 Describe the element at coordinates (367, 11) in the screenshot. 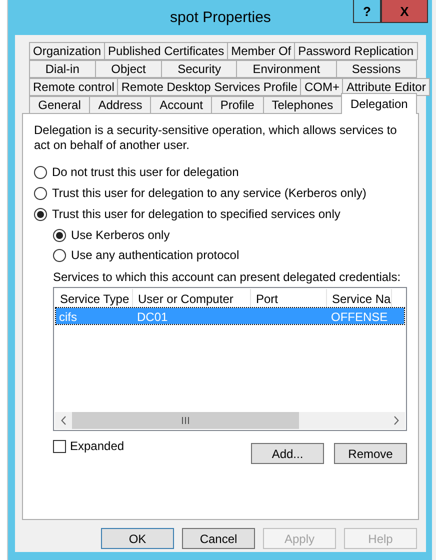

I see `help-button: ?` at that location.